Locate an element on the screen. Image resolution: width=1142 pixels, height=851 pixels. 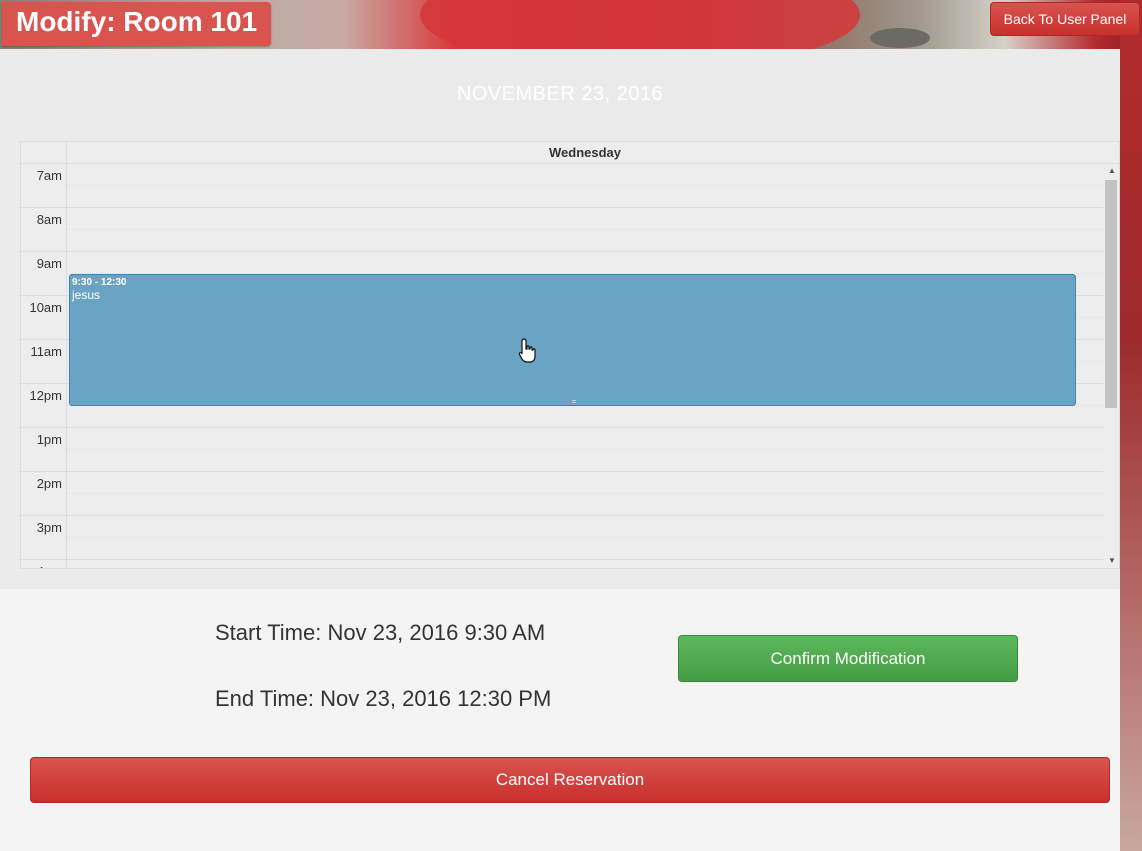
time-slot: 1pm is located at coordinates (562, 450).